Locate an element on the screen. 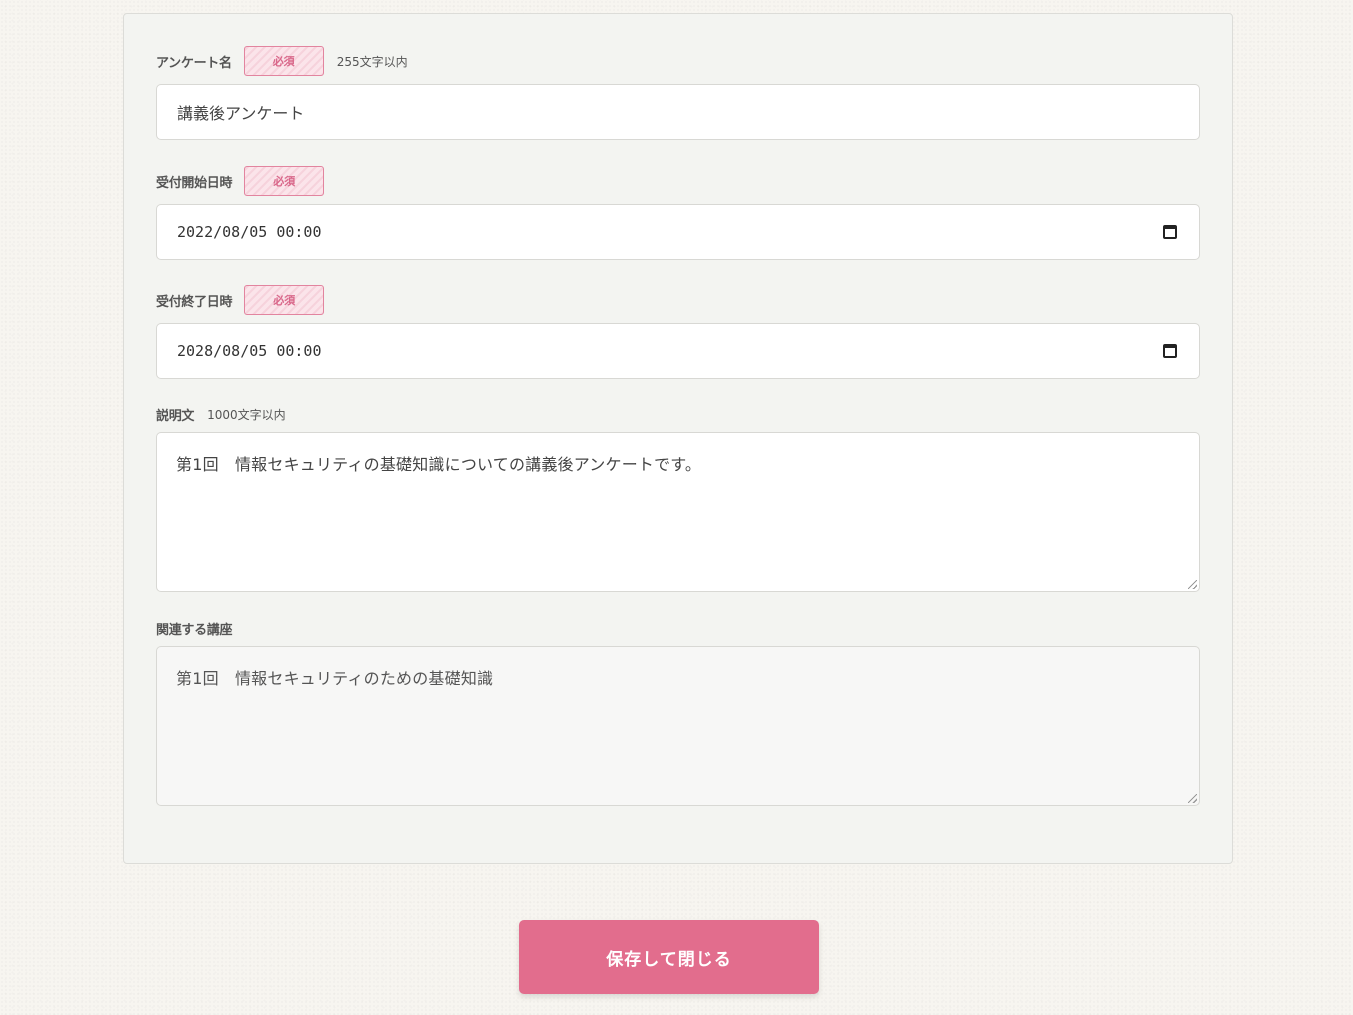  description-label: 説明文 is located at coordinates (175, 416).